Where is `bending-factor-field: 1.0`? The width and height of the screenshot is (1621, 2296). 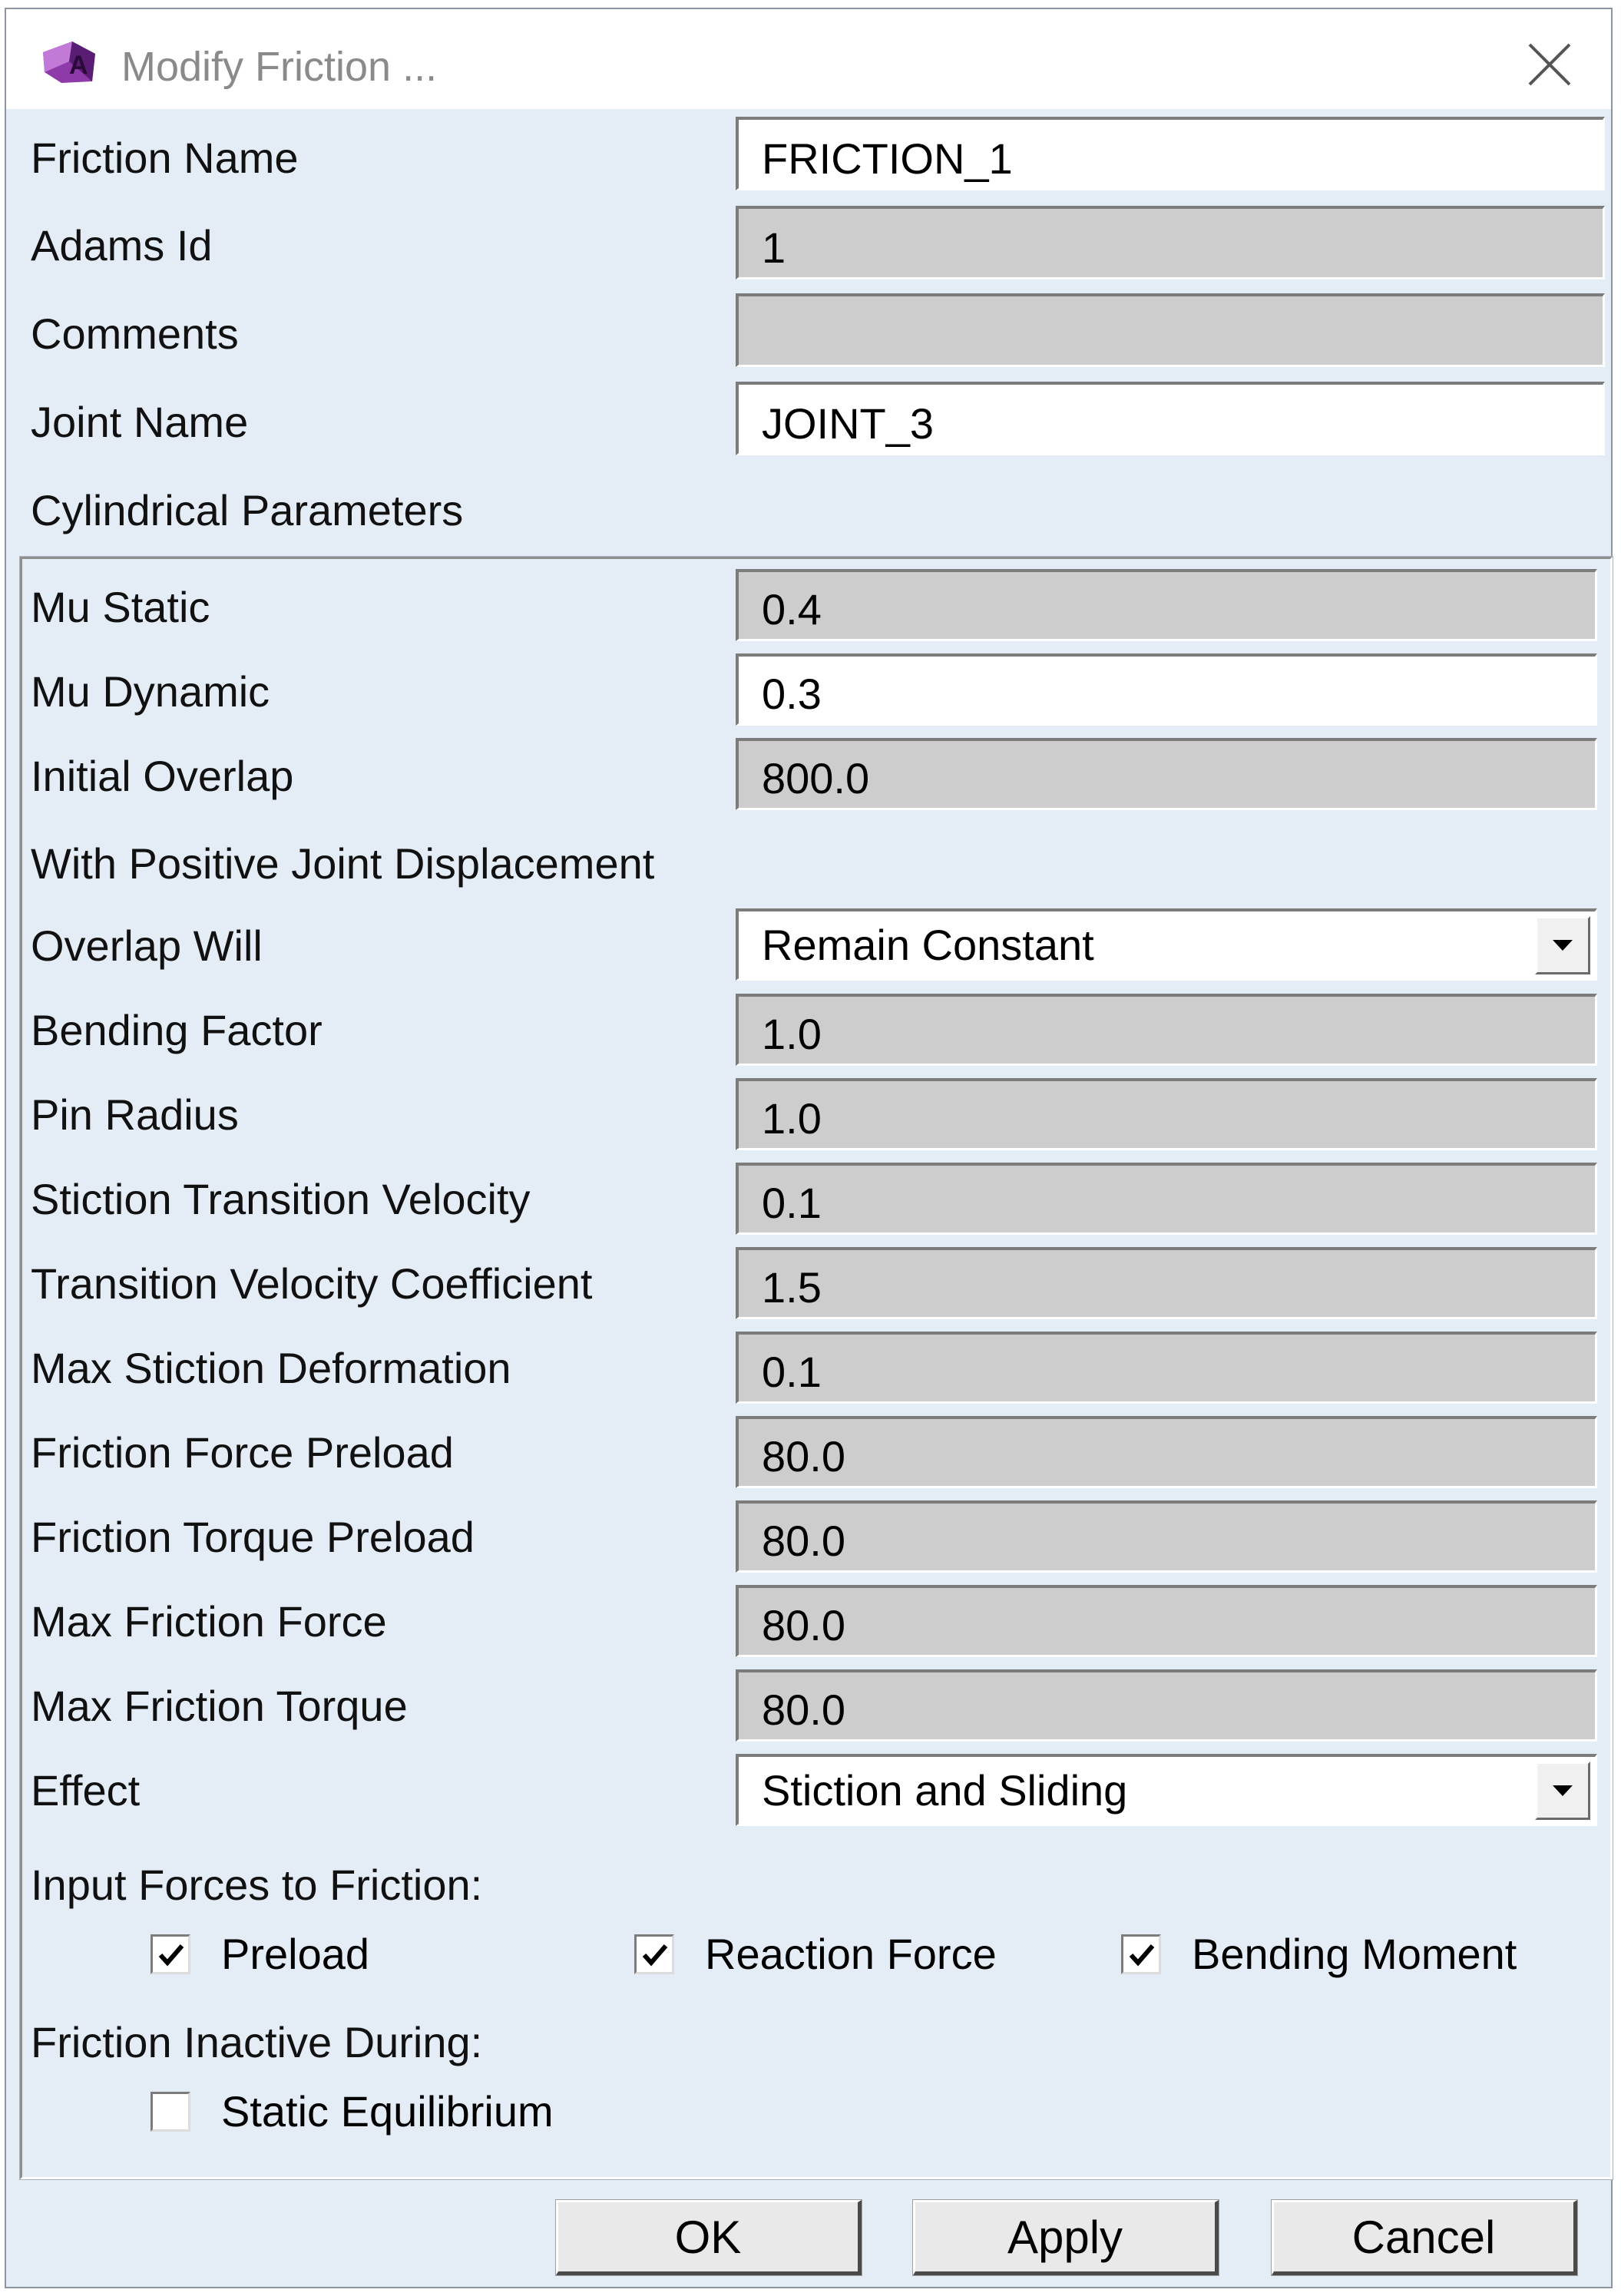 bending-factor-field: 1.0 is located at coordinates (1166, 1030).